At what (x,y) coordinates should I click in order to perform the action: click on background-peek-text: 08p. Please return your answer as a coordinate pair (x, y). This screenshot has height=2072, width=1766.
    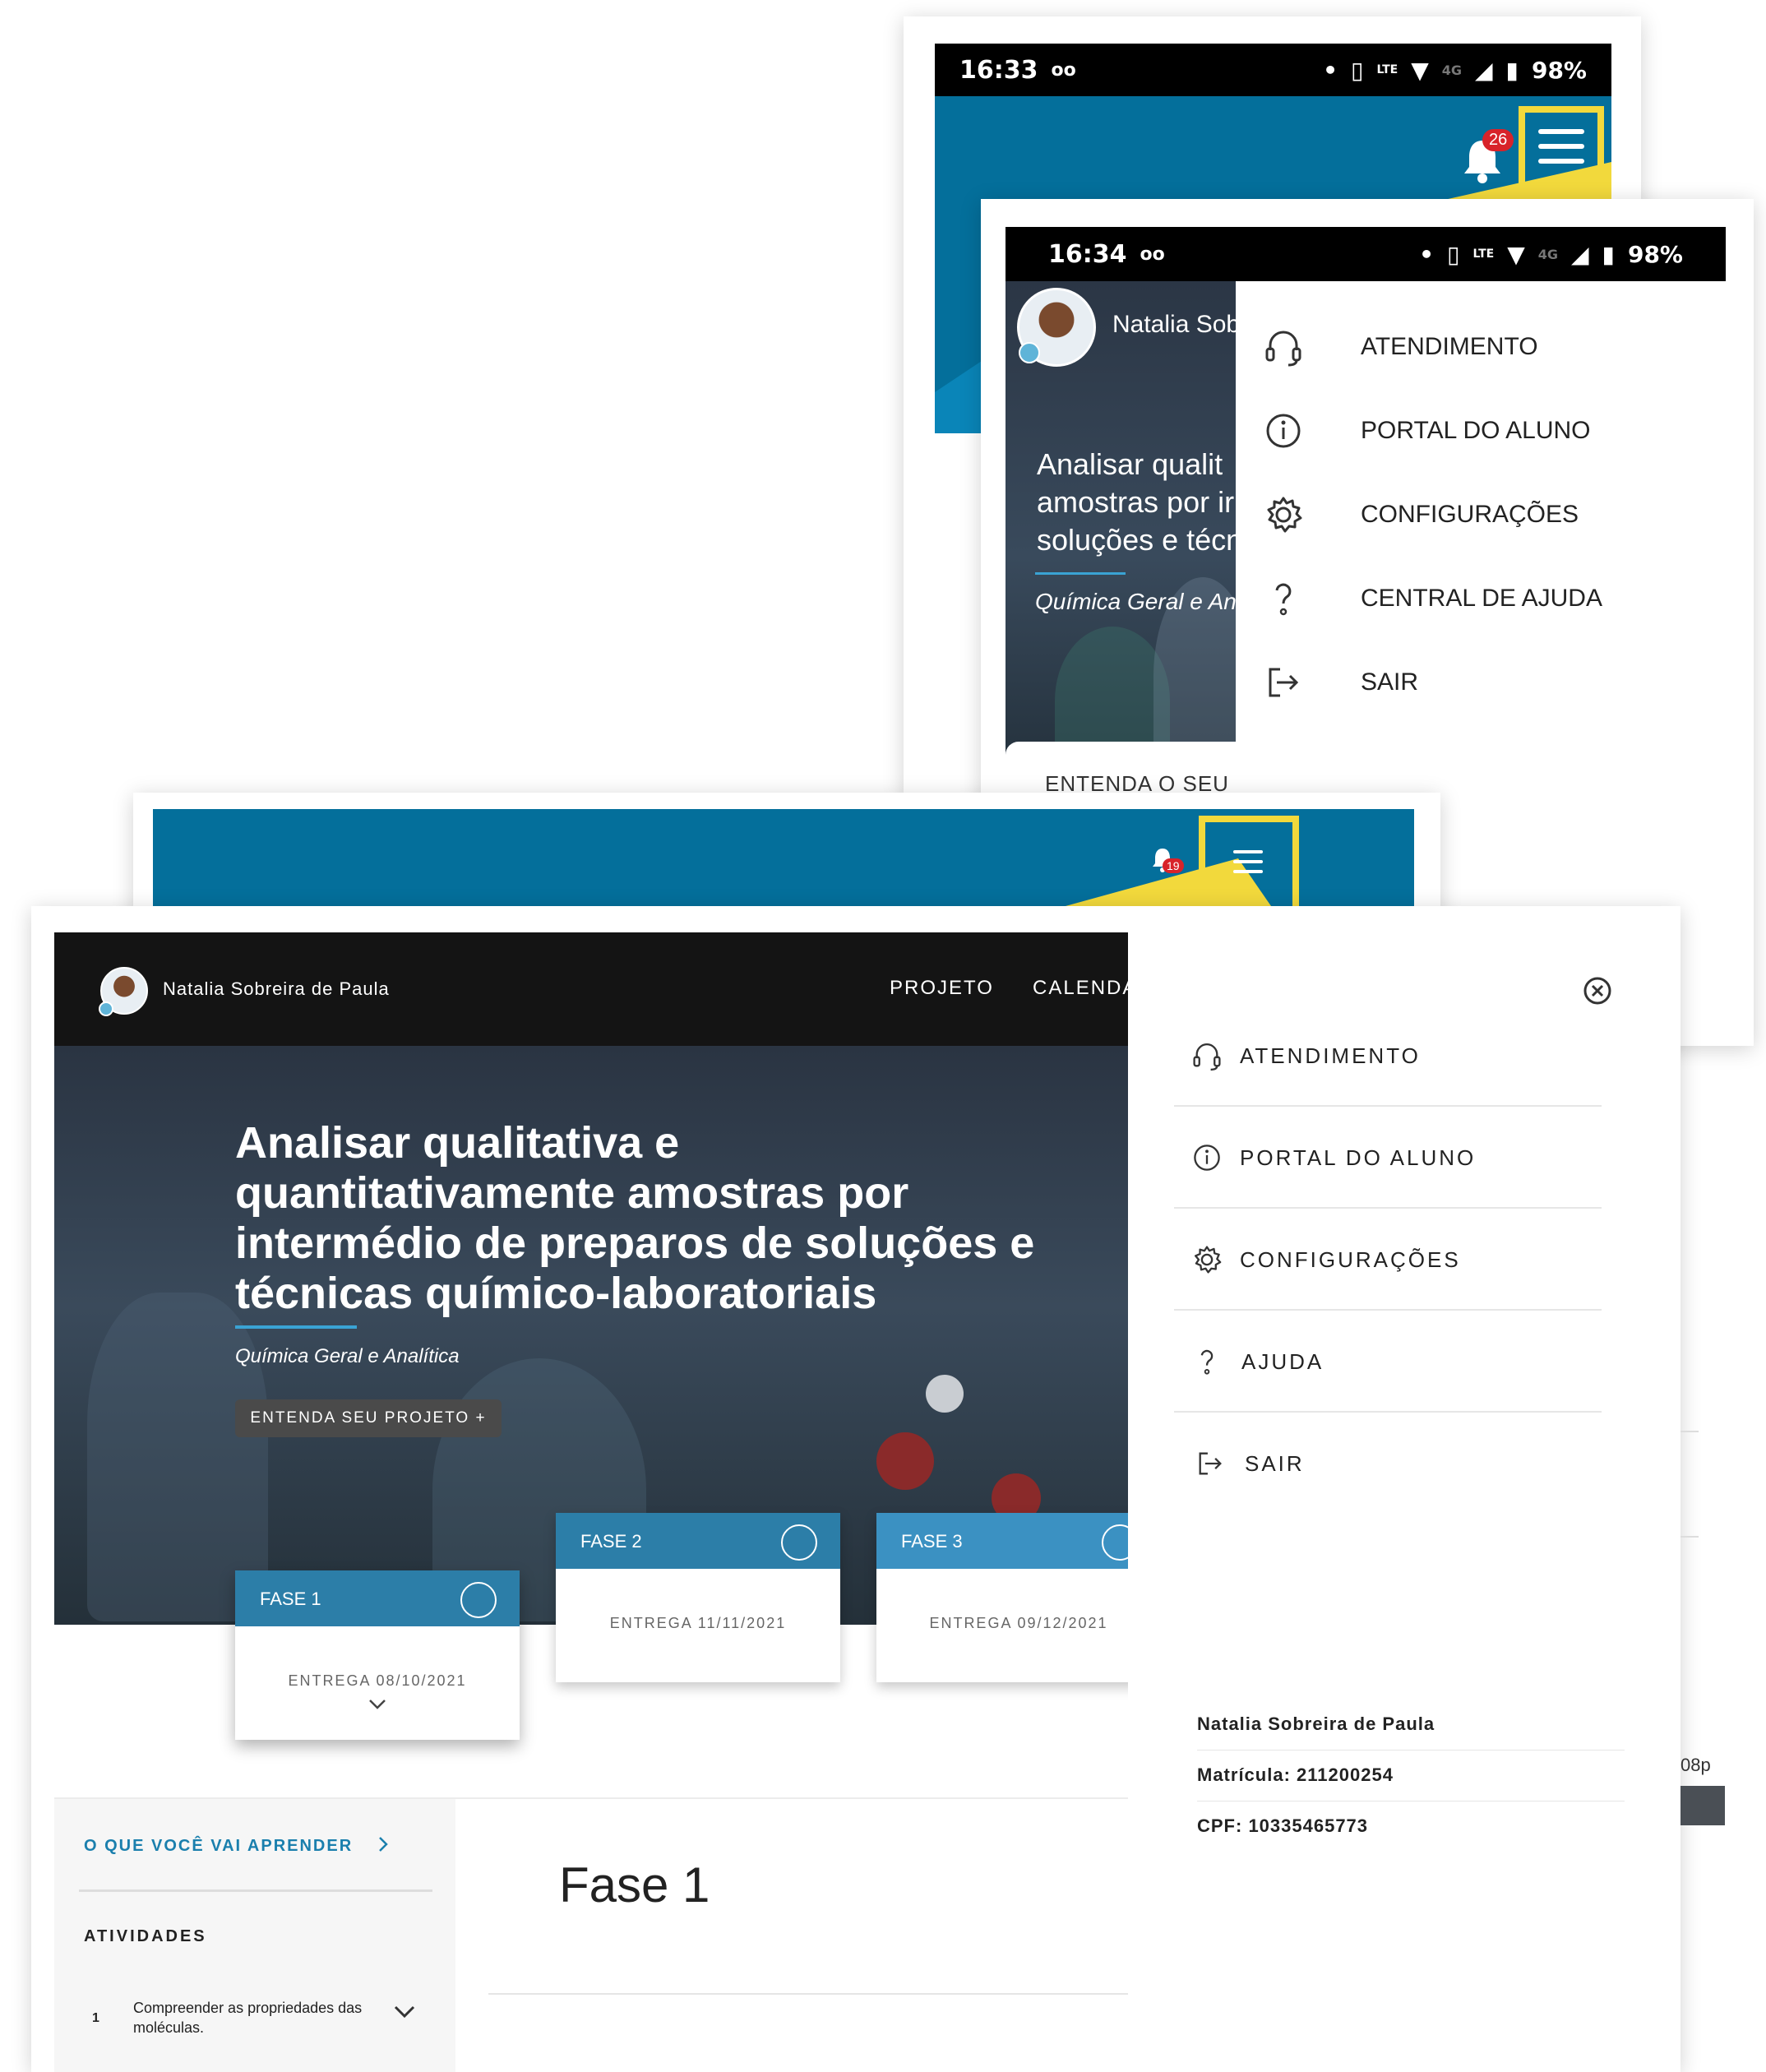
    Looking at the image, I should click on (1696, 1765).